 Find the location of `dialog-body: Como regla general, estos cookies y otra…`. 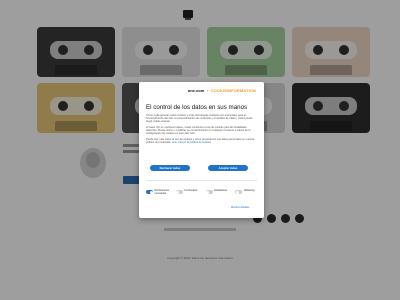

dialog-body: Como regla general, estos cookies y otra… is located at coordinates (202, 130).